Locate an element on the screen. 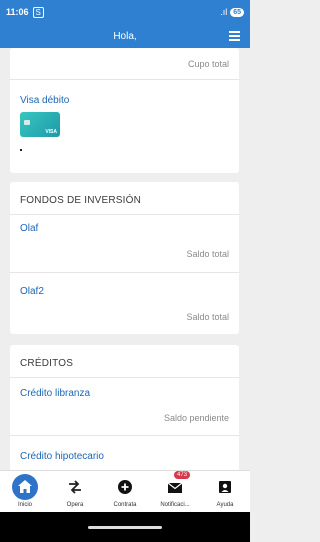 This screenshot has width=320, height=542. nav-label: Opera is located at coordinates (75, 505).